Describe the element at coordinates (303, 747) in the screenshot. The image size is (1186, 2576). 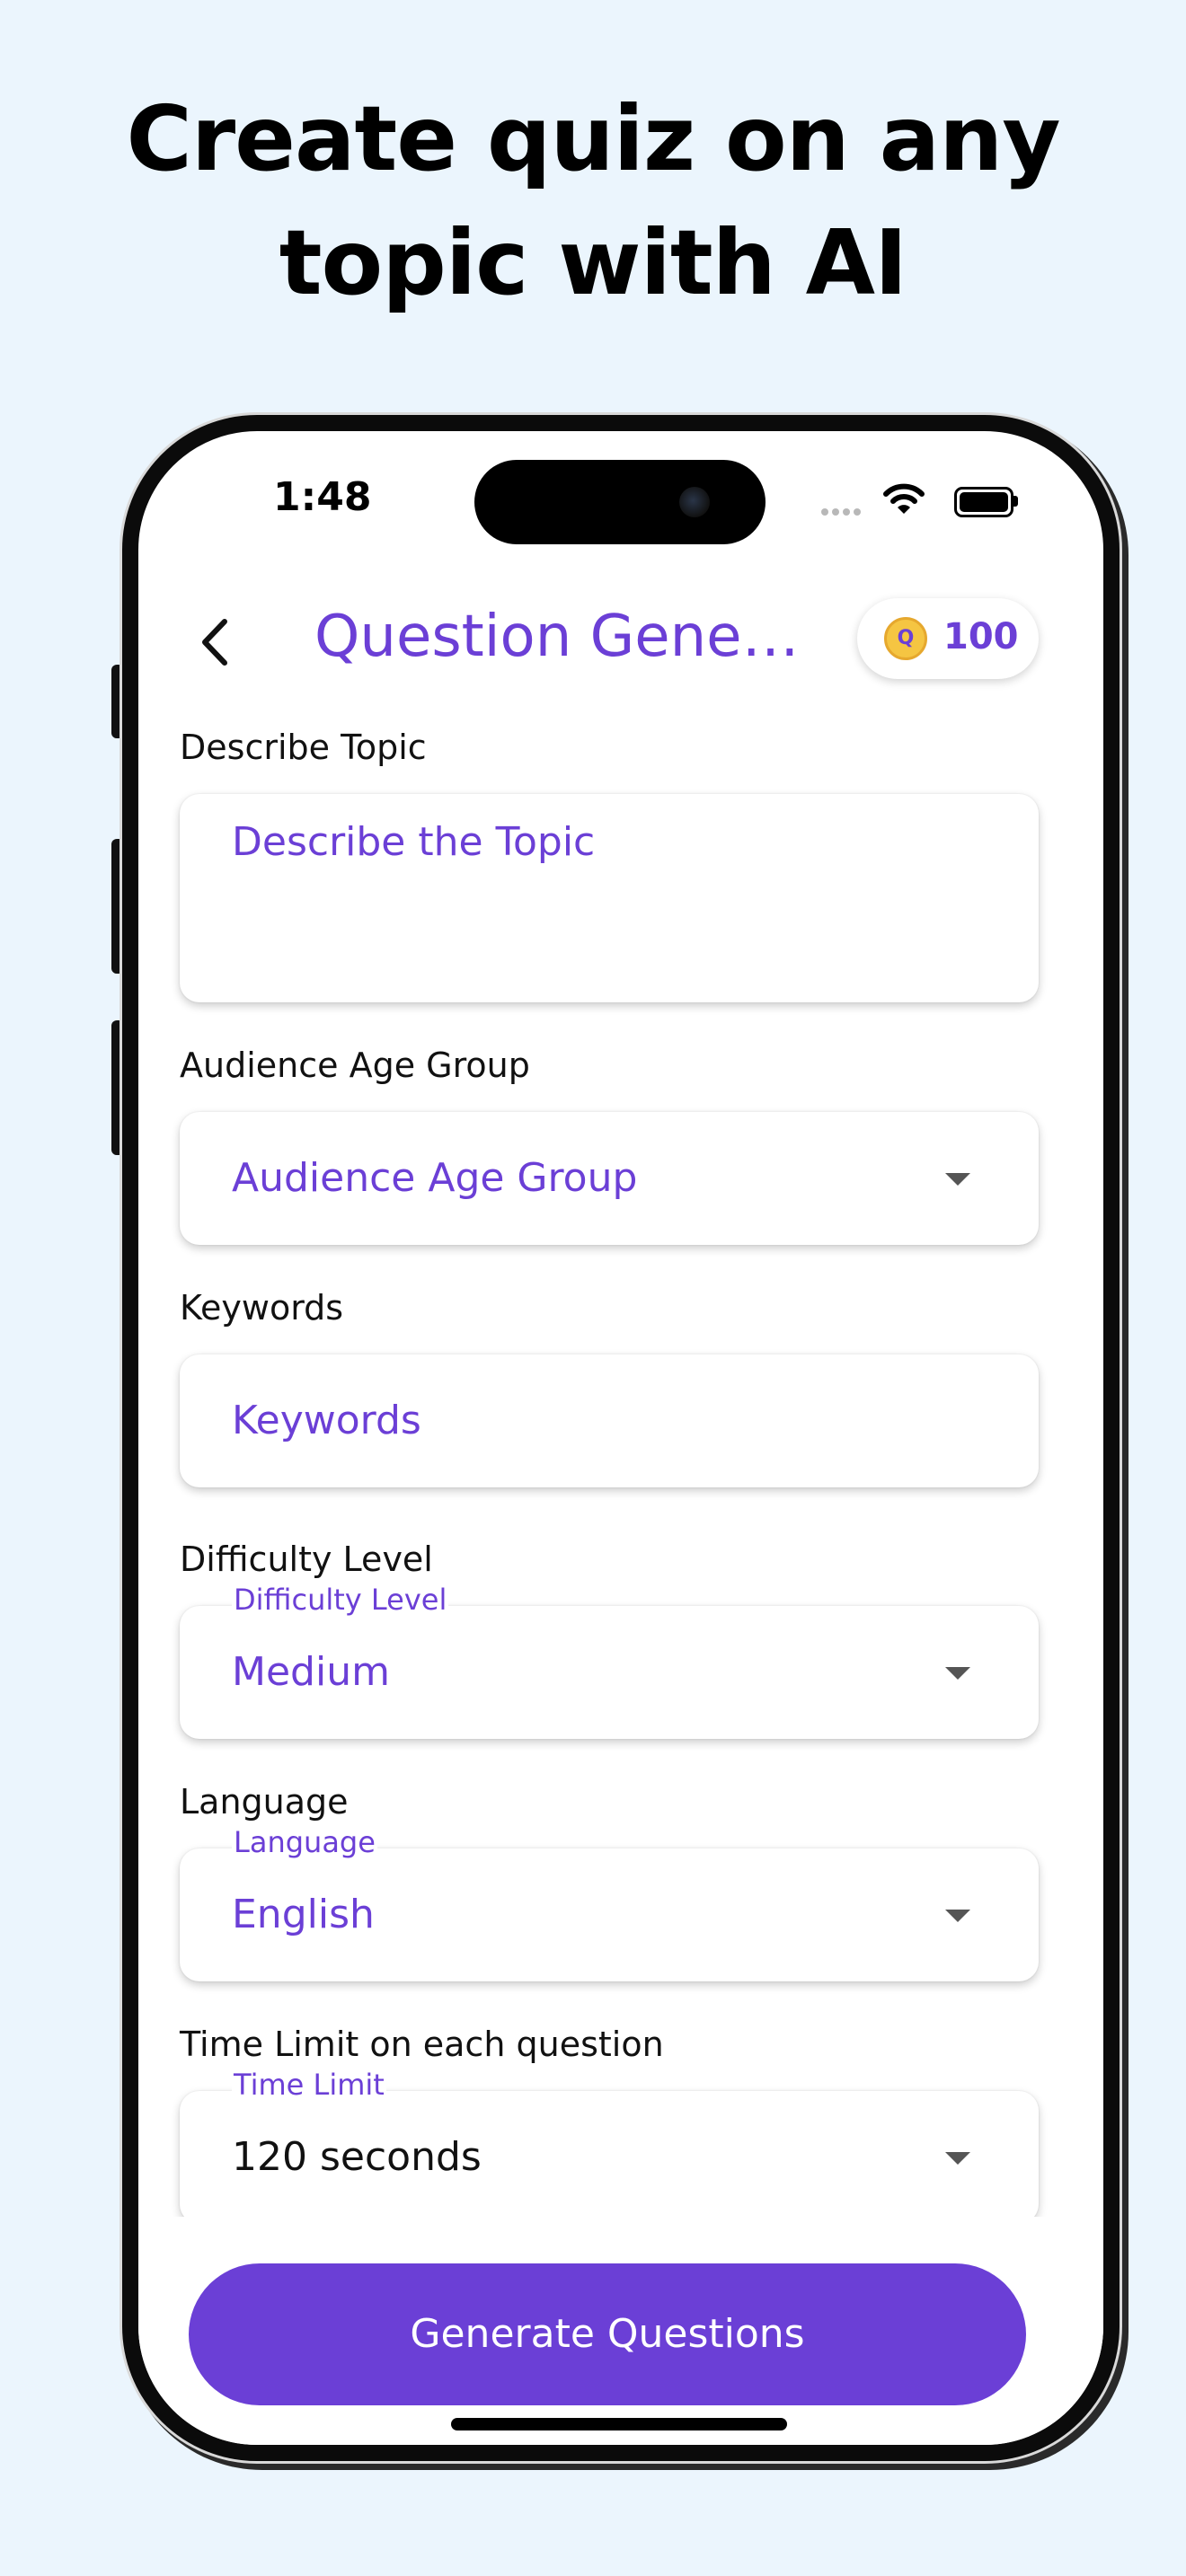
I see `topic-label: Describe Topic` at that location.